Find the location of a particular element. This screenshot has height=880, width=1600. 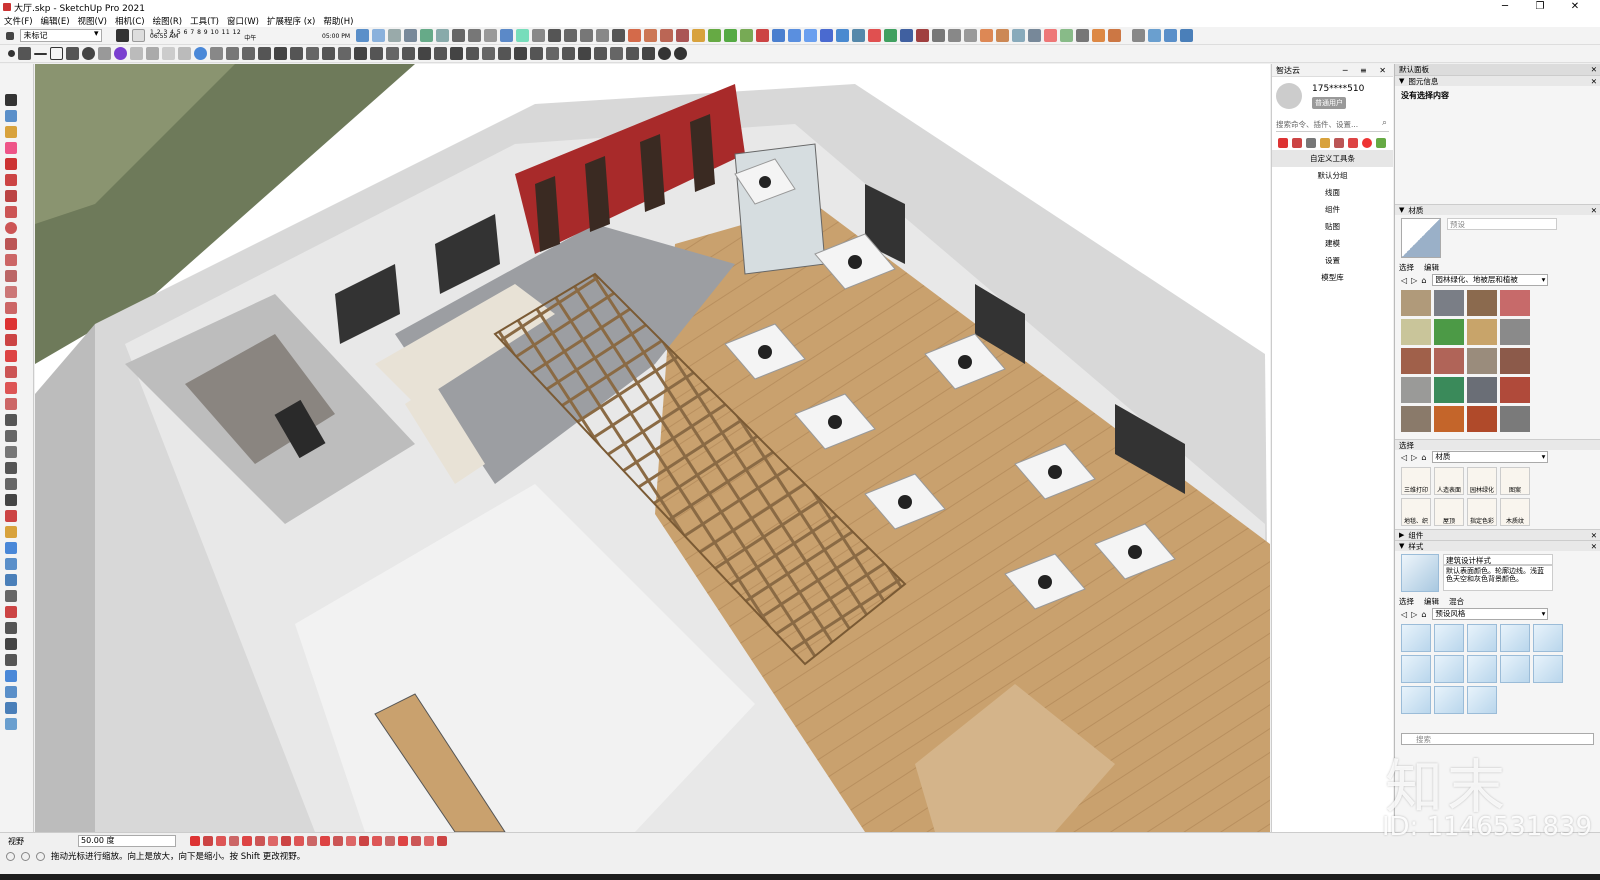

paint-bucket-icon is located at coordinates (122, 35).